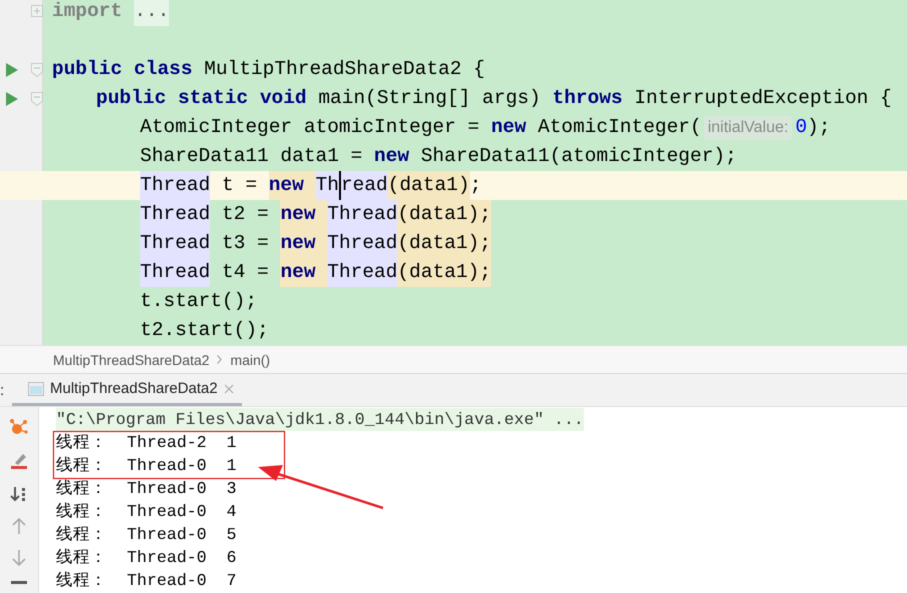 The width and height of the screenshot is (907, 593). Describe the element at coordinates (19, 583) in the screenshot. I see `minus-icon` at that location.